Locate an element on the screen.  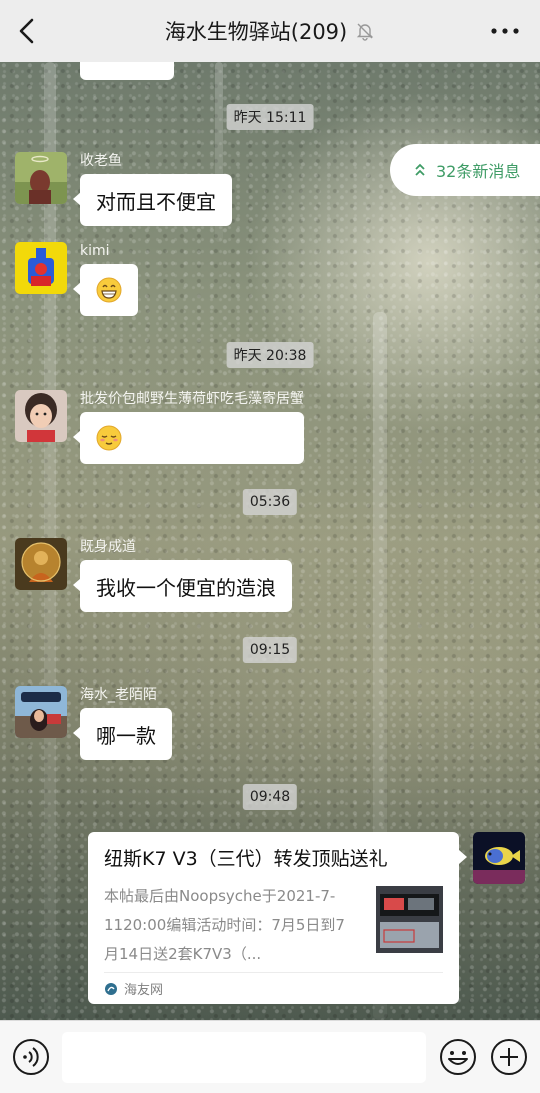
message-row: 既身成道 我收一个便宜的造浪 is located at coordinates (153, 575).